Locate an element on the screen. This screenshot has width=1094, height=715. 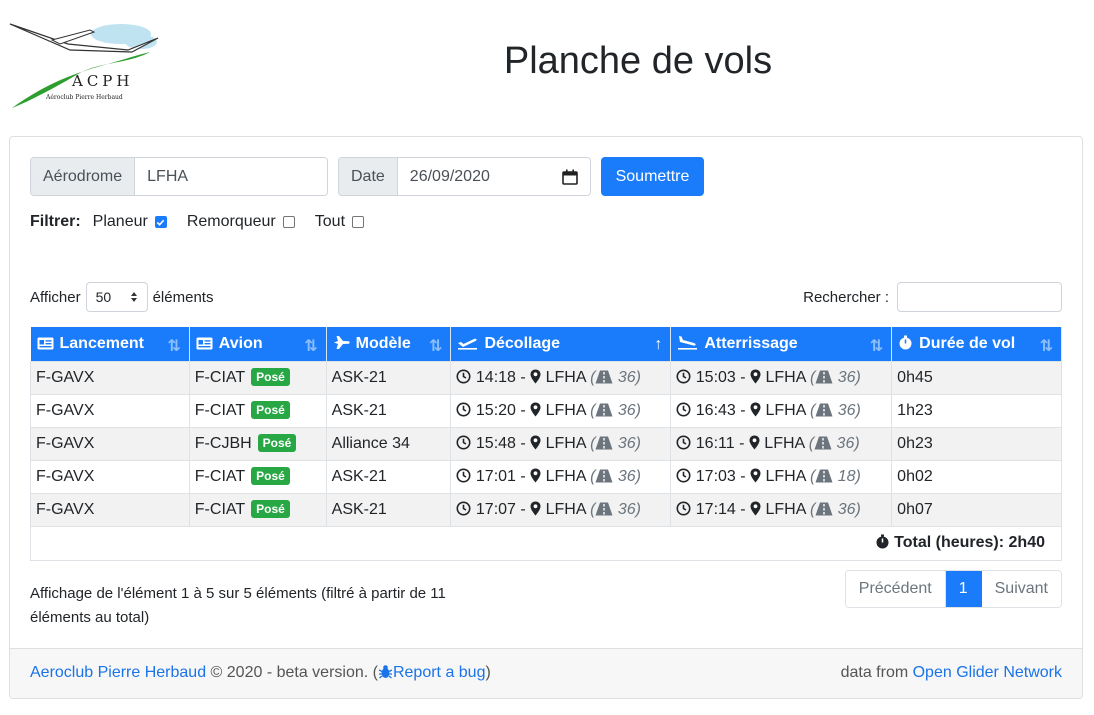
table-search: Rechercher : is located at coordinates (932, 297).